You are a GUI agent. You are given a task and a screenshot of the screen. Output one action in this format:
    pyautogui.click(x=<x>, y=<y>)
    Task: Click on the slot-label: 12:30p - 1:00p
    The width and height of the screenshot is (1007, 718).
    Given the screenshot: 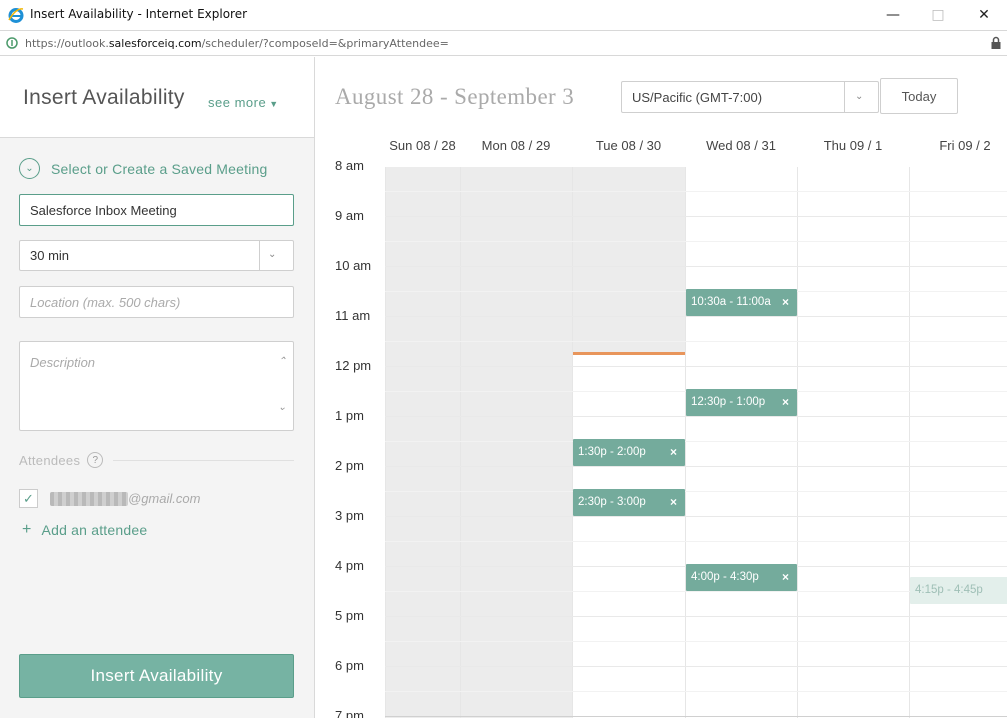 What is the action you would take?
    pyautogui.click(x=728, y=402)
    